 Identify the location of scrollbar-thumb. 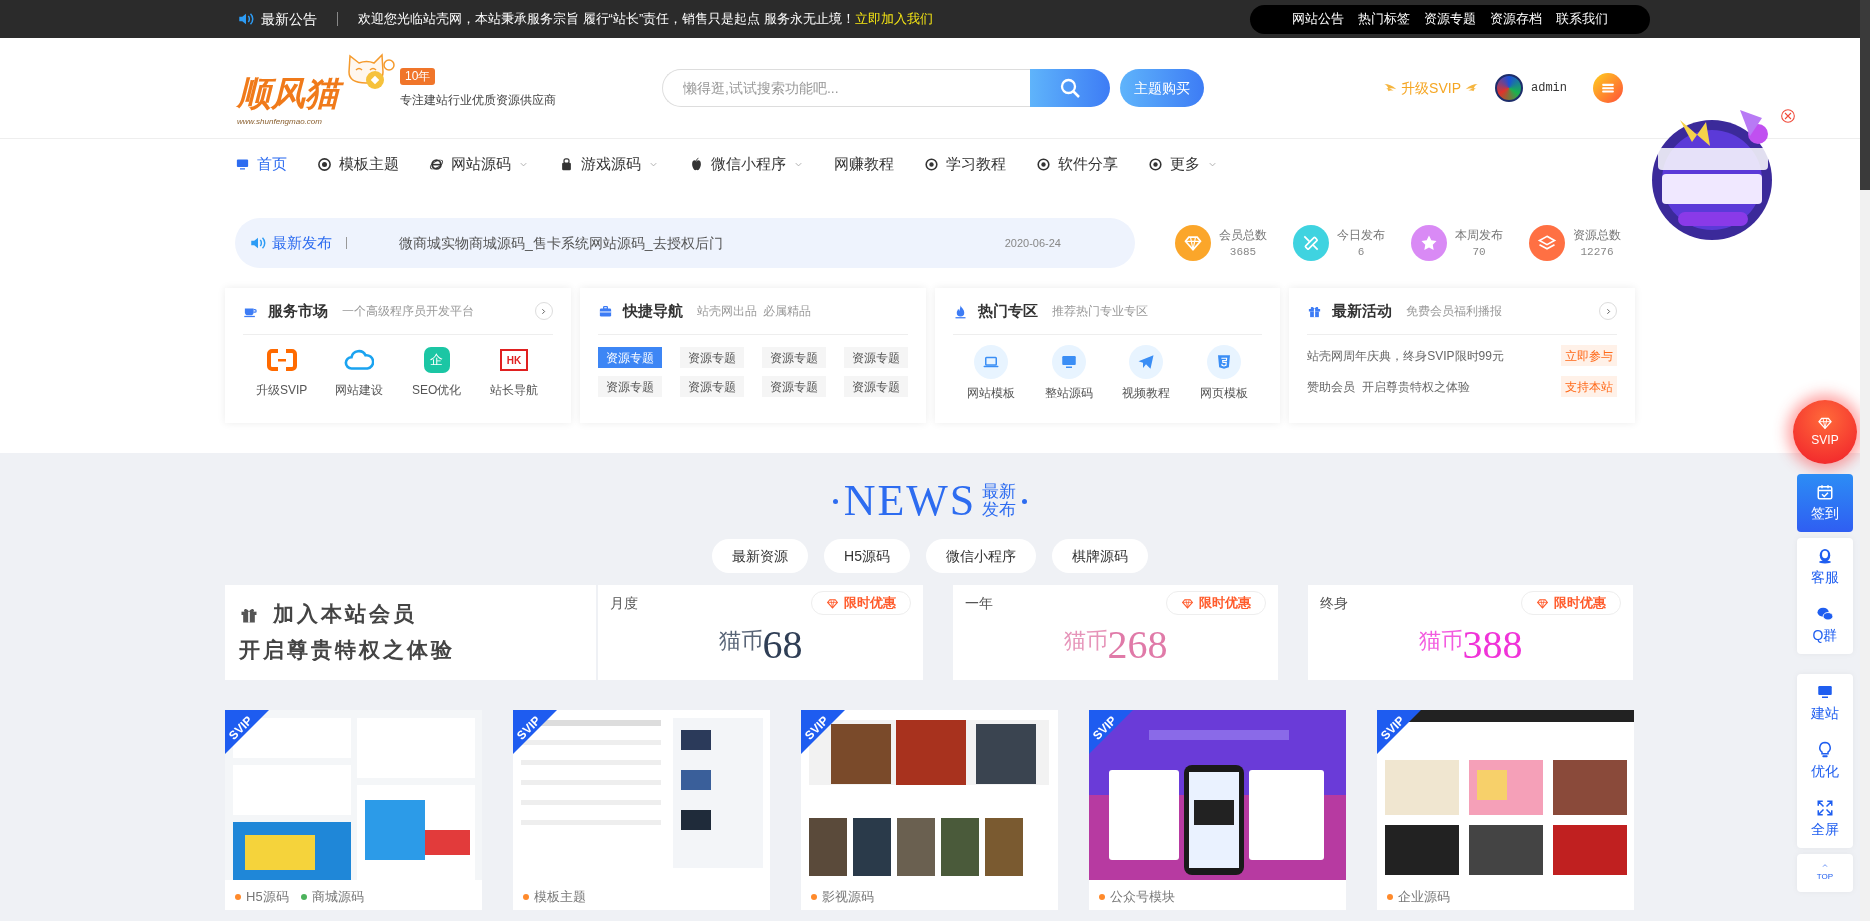
(1865, 95).